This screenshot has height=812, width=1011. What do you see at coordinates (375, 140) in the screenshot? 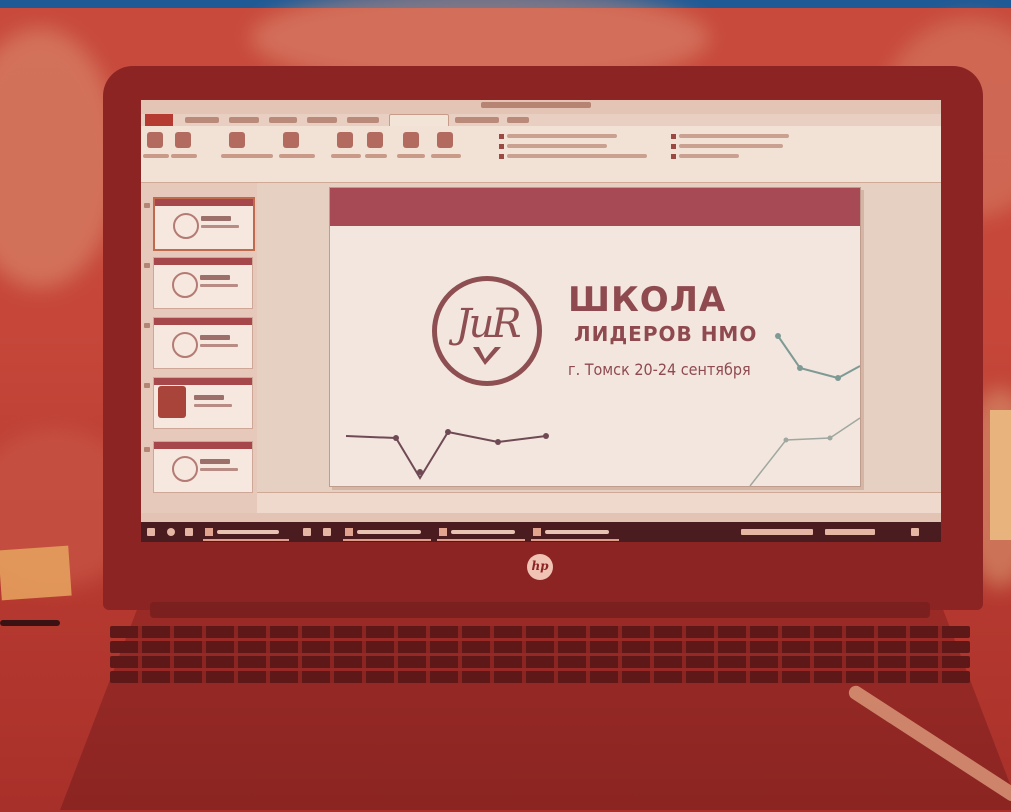
I see `hide-slide-button` at bounding box center [375, 140].